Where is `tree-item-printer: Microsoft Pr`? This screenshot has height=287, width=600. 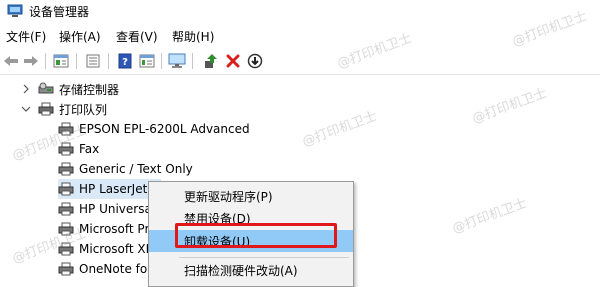 tree-item-printer: Microsoft Pr is located at coordinates (103, 229).